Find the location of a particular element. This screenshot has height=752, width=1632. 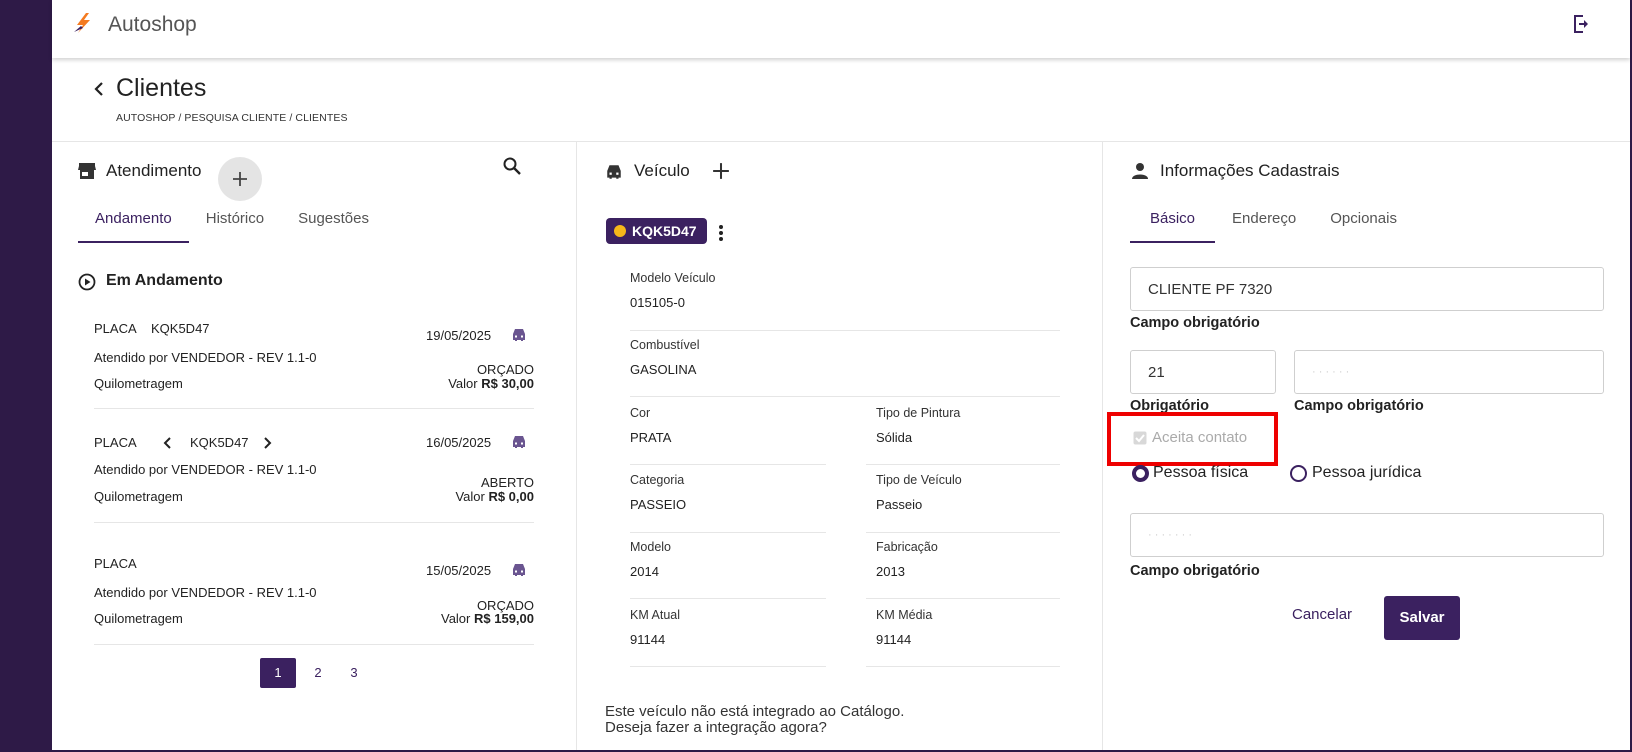

document-hint: Campo obrigatório is located at coordinates (1195, 571).